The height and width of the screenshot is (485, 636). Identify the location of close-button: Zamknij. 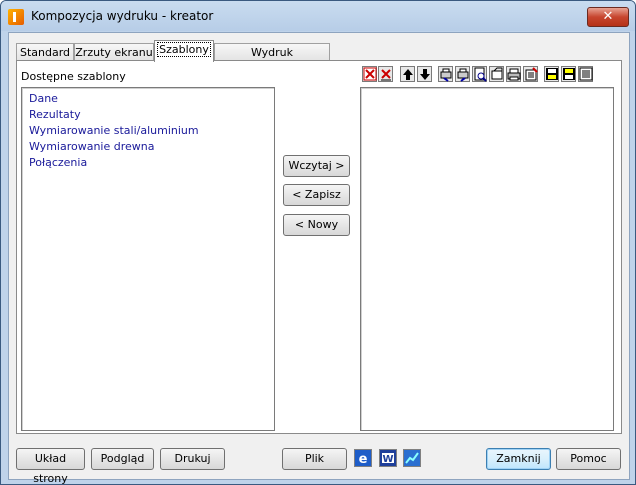
(518, 459).